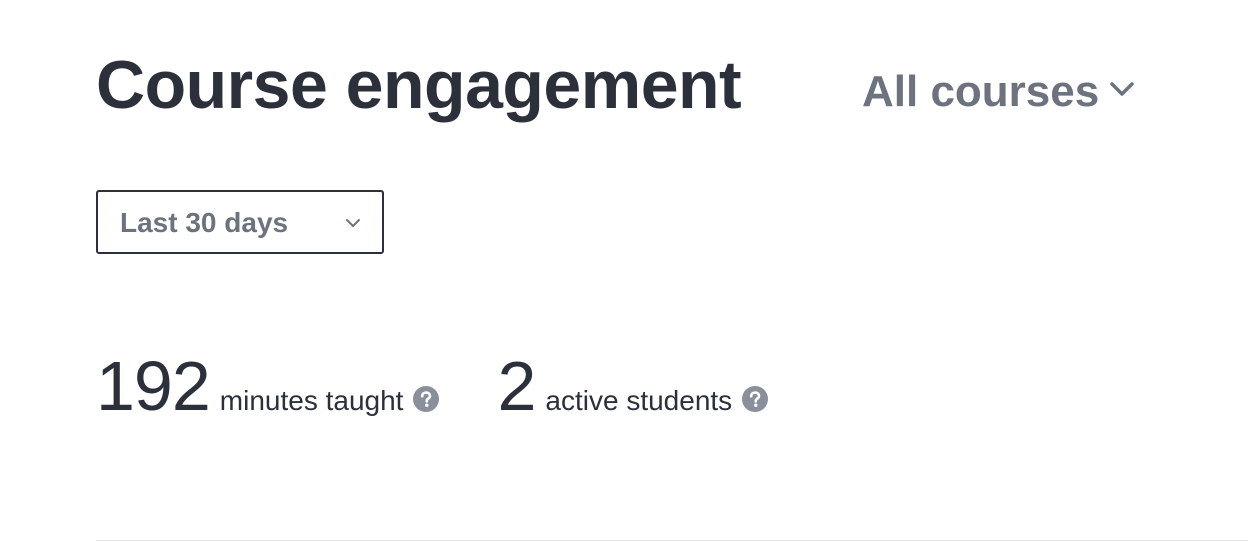  What do you see at coordinates (672, 540) in the screenshot?
I see `divider` at bounding box center [672, 540].